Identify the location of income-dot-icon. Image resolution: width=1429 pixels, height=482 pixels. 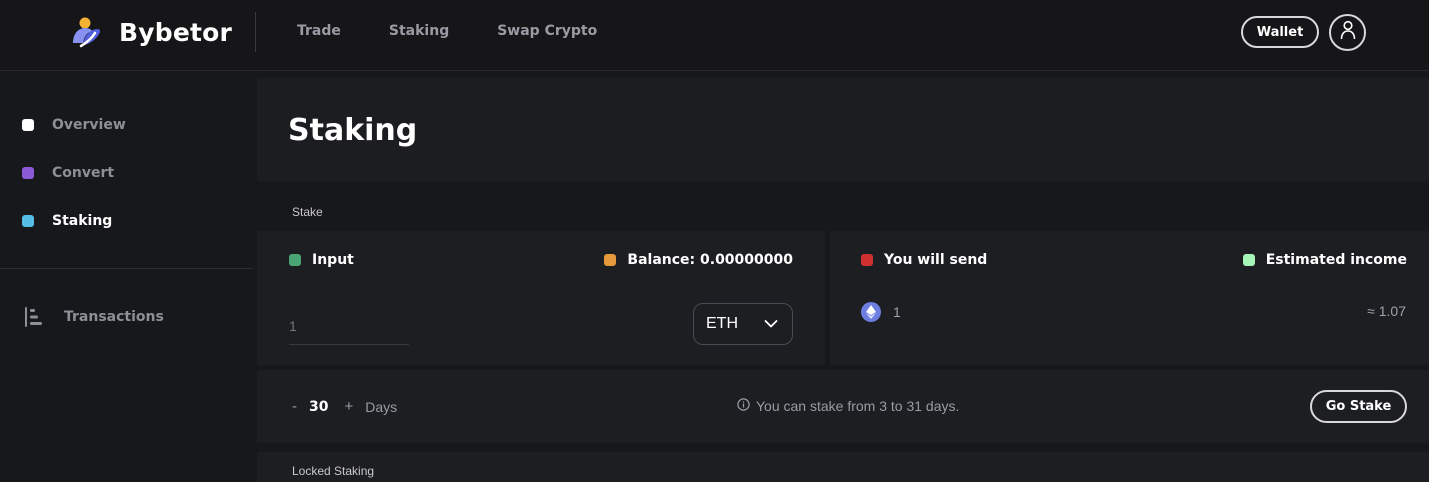
(1248, 260).